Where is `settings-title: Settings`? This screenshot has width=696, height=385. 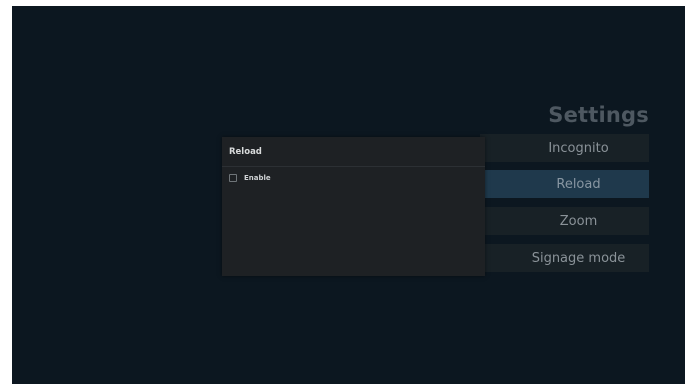
settings-title: Settings is located at coordinates (598, 115).